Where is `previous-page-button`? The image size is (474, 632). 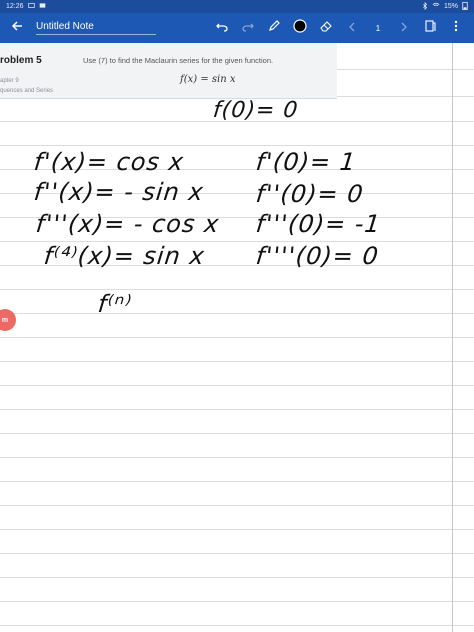
previous-page-button is located at coordinates (352, 28).